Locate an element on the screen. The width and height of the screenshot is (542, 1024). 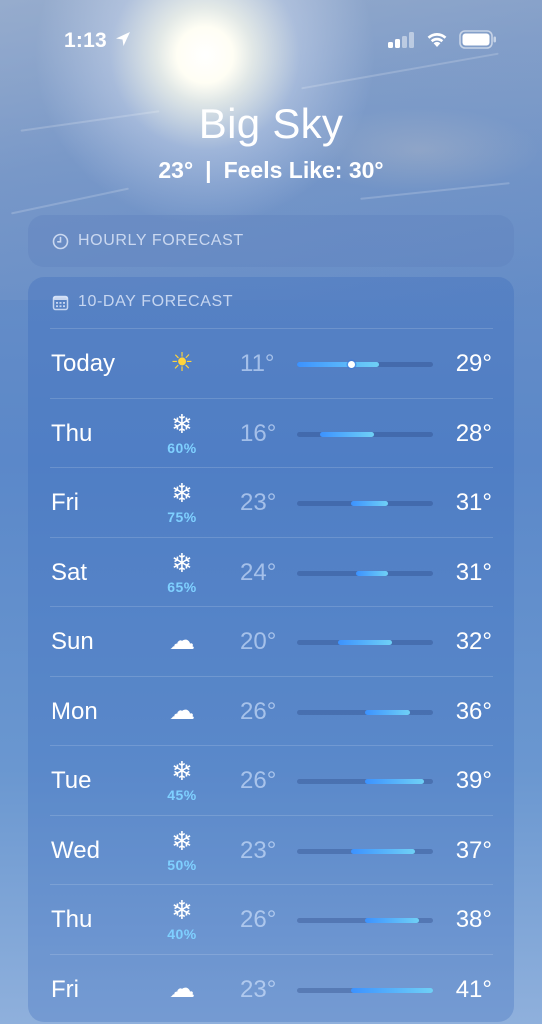
high-temperature: 32° is located at coordinates (473, 641).